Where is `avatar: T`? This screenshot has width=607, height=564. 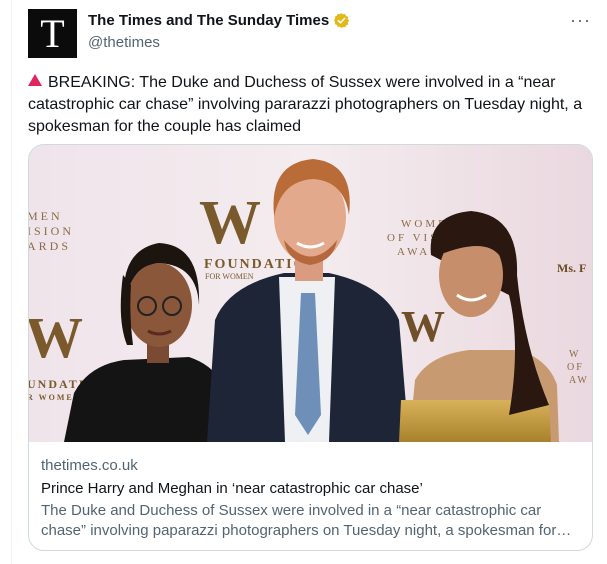
avatar: T is located at coordinates (52, 33).